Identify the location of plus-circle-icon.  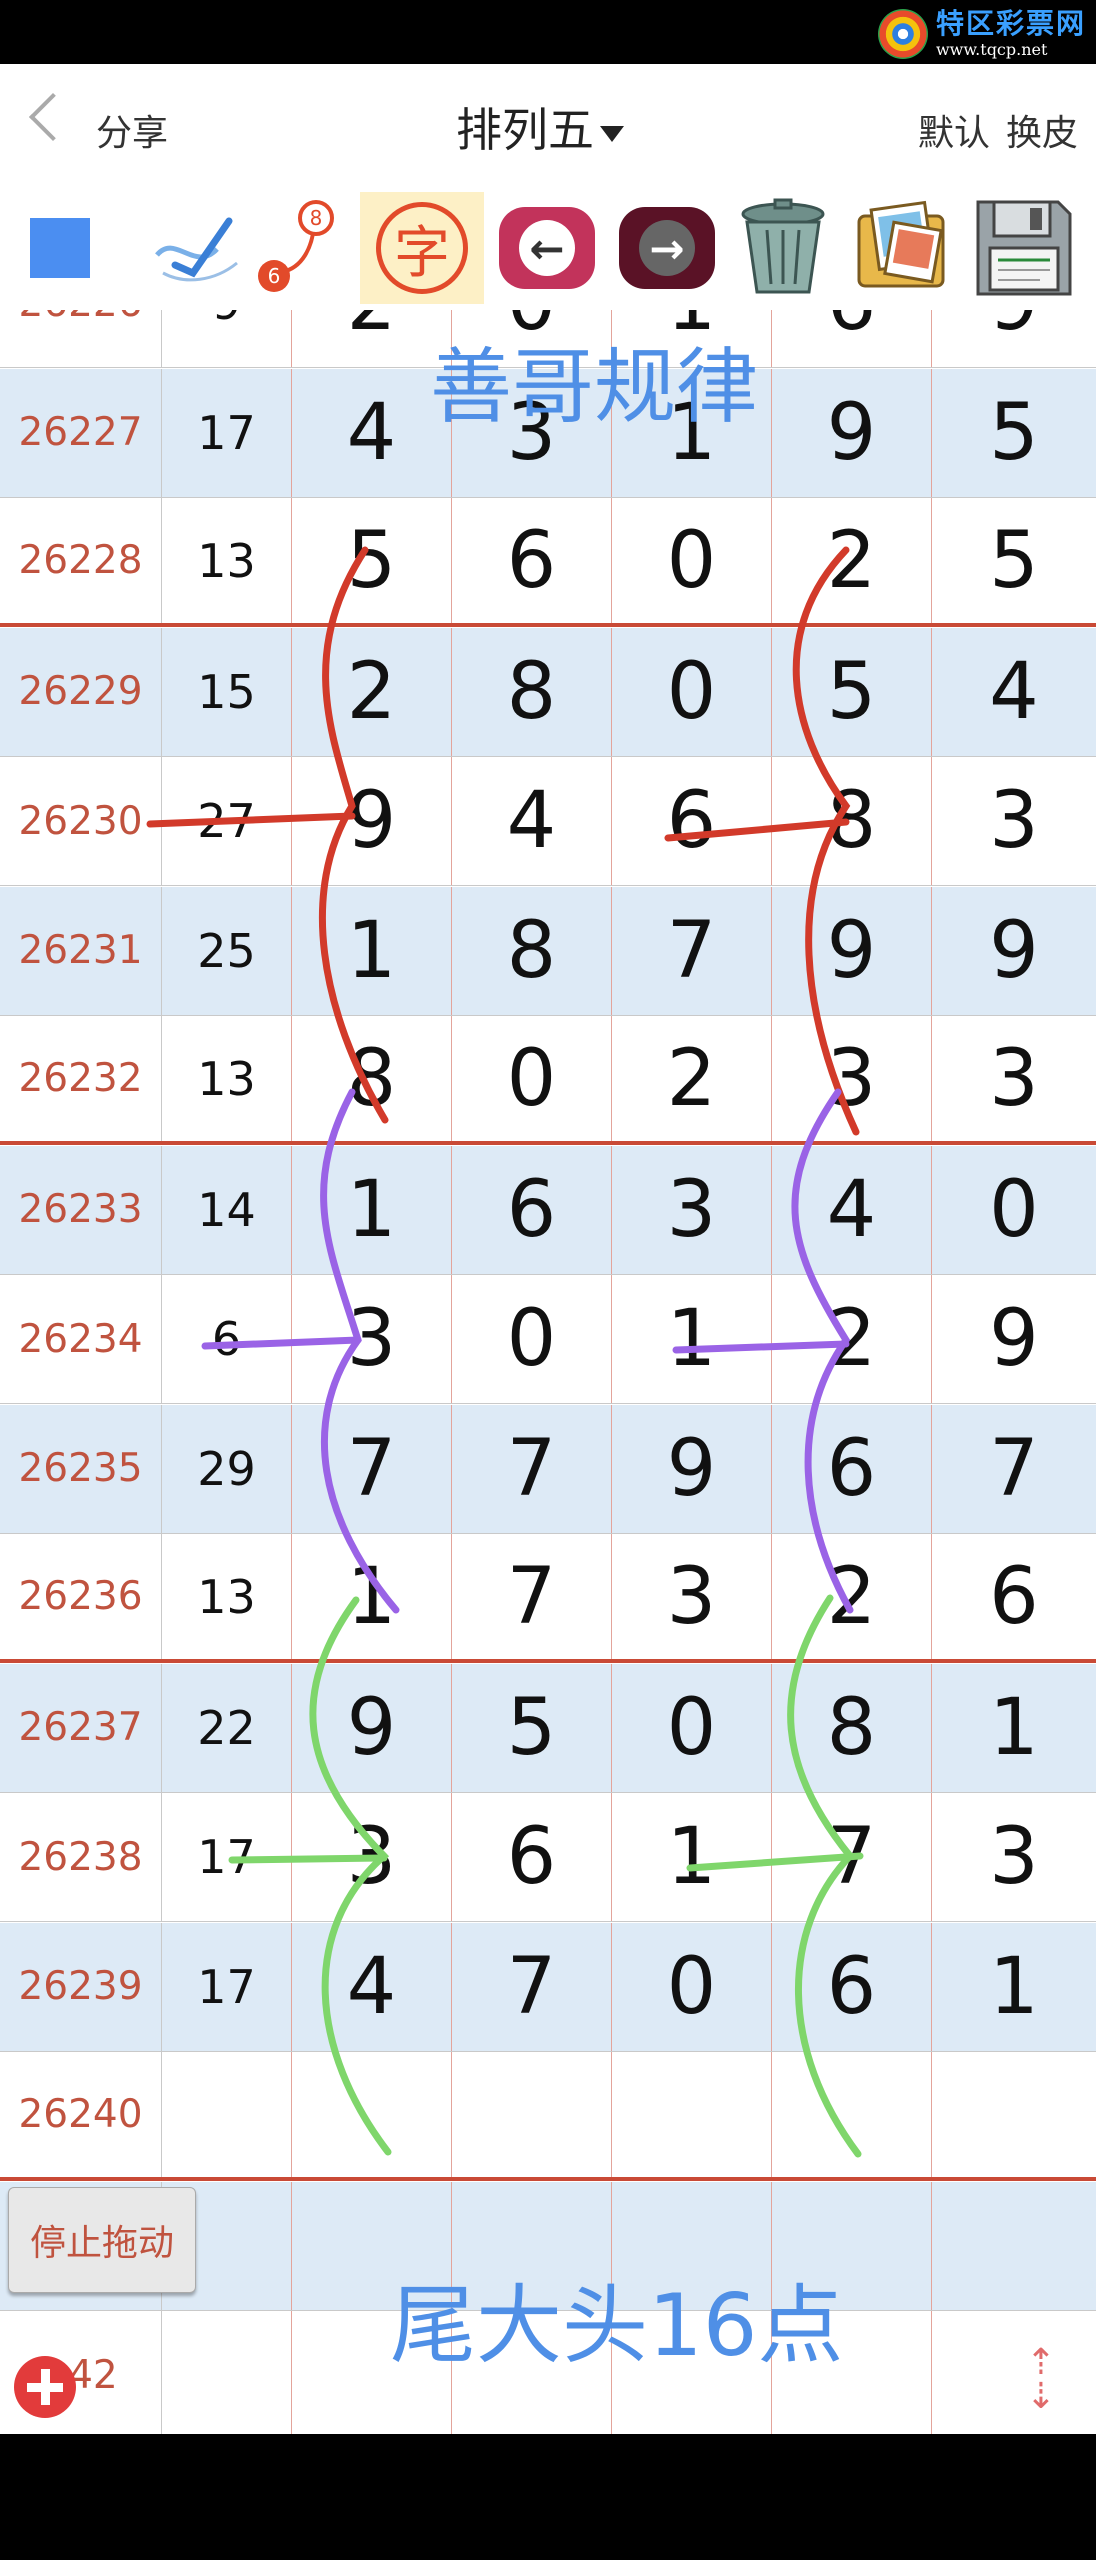
(45, 2387).